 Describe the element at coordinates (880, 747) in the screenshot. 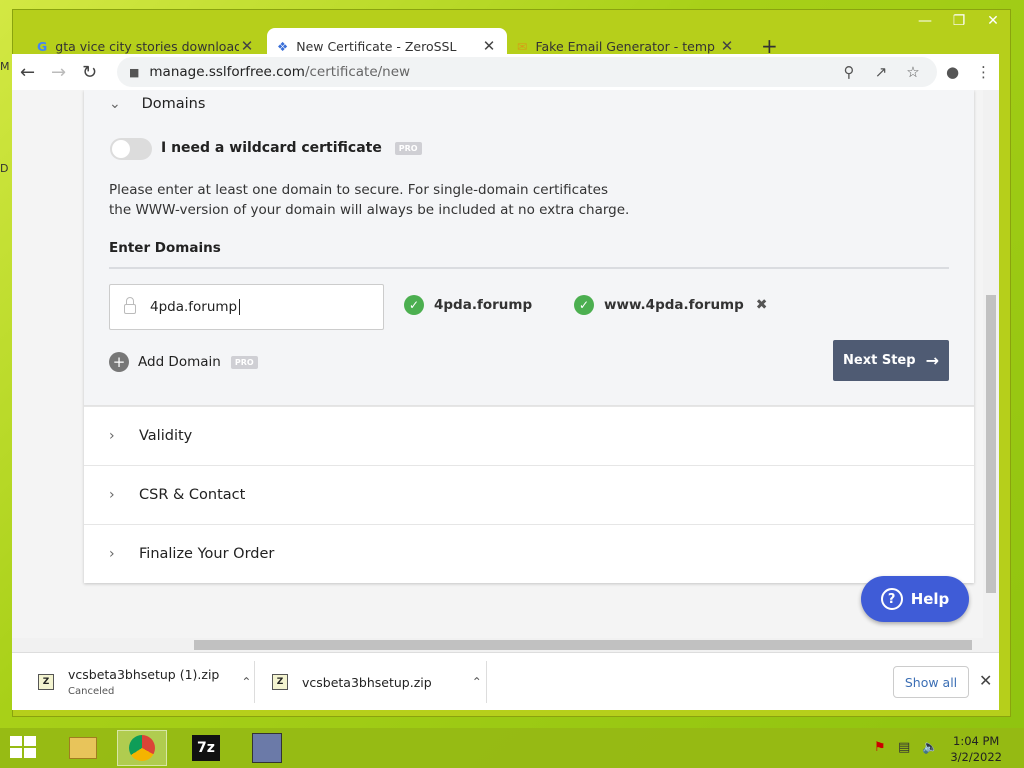

I see `flag-icon: ⚑` at that location.